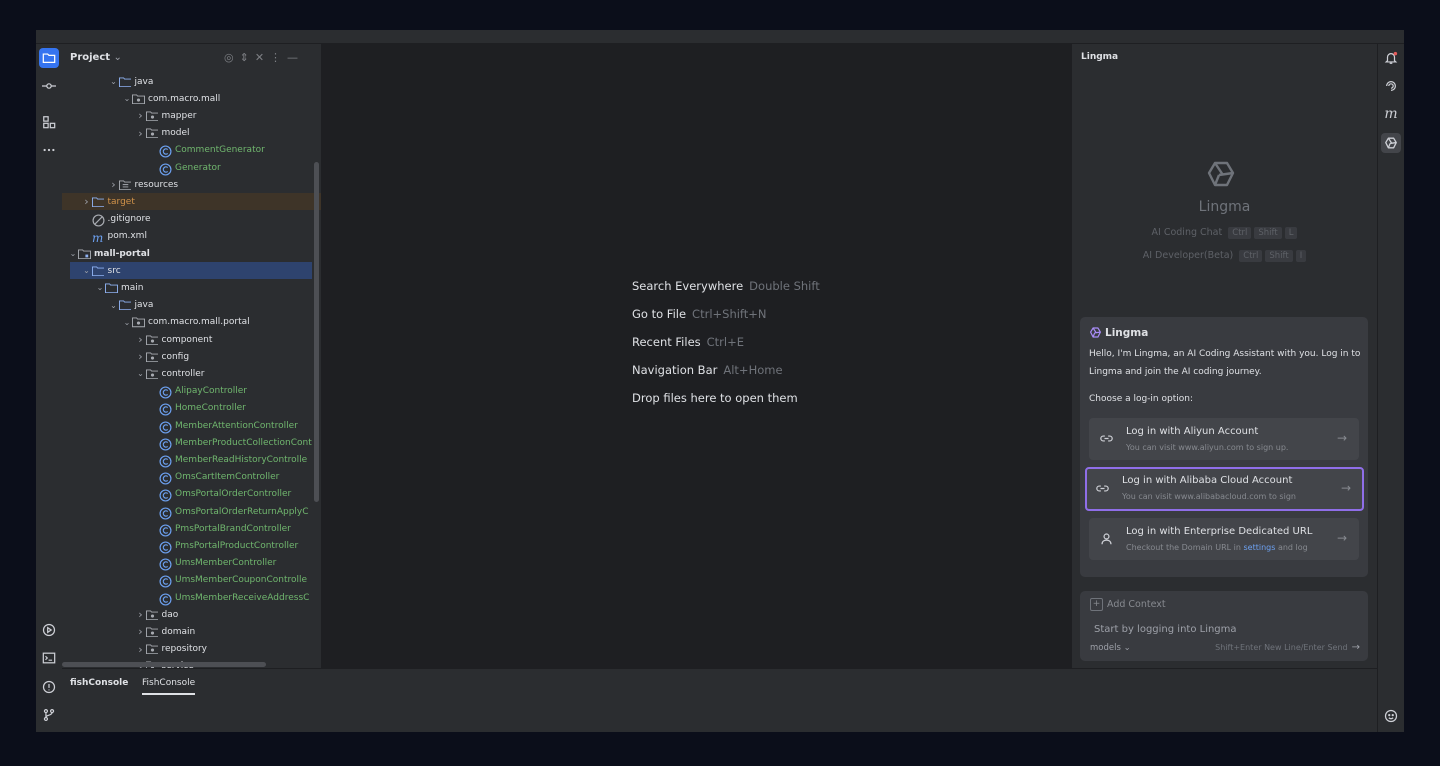 The height and width of the screenshot is (766, 1440). Describe the element at coordinates (49, 122) in the screenshot. I see `structure-icon` at that location.